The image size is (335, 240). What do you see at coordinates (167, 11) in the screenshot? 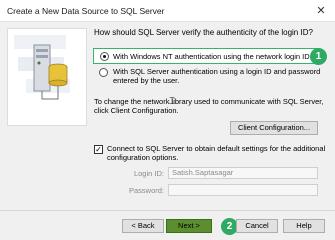
I see `title-bar: Create a New Data Source to SQL Server ✕` at bounding box center [167, 11].